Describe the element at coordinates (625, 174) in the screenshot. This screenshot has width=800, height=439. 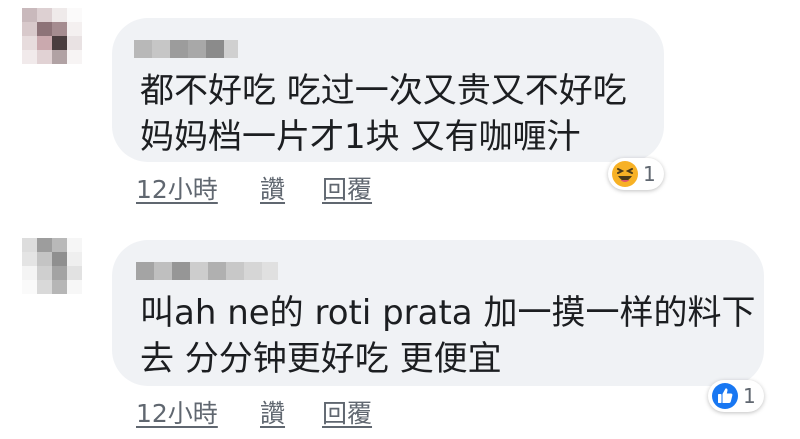
I see `haha-icon` at that location.